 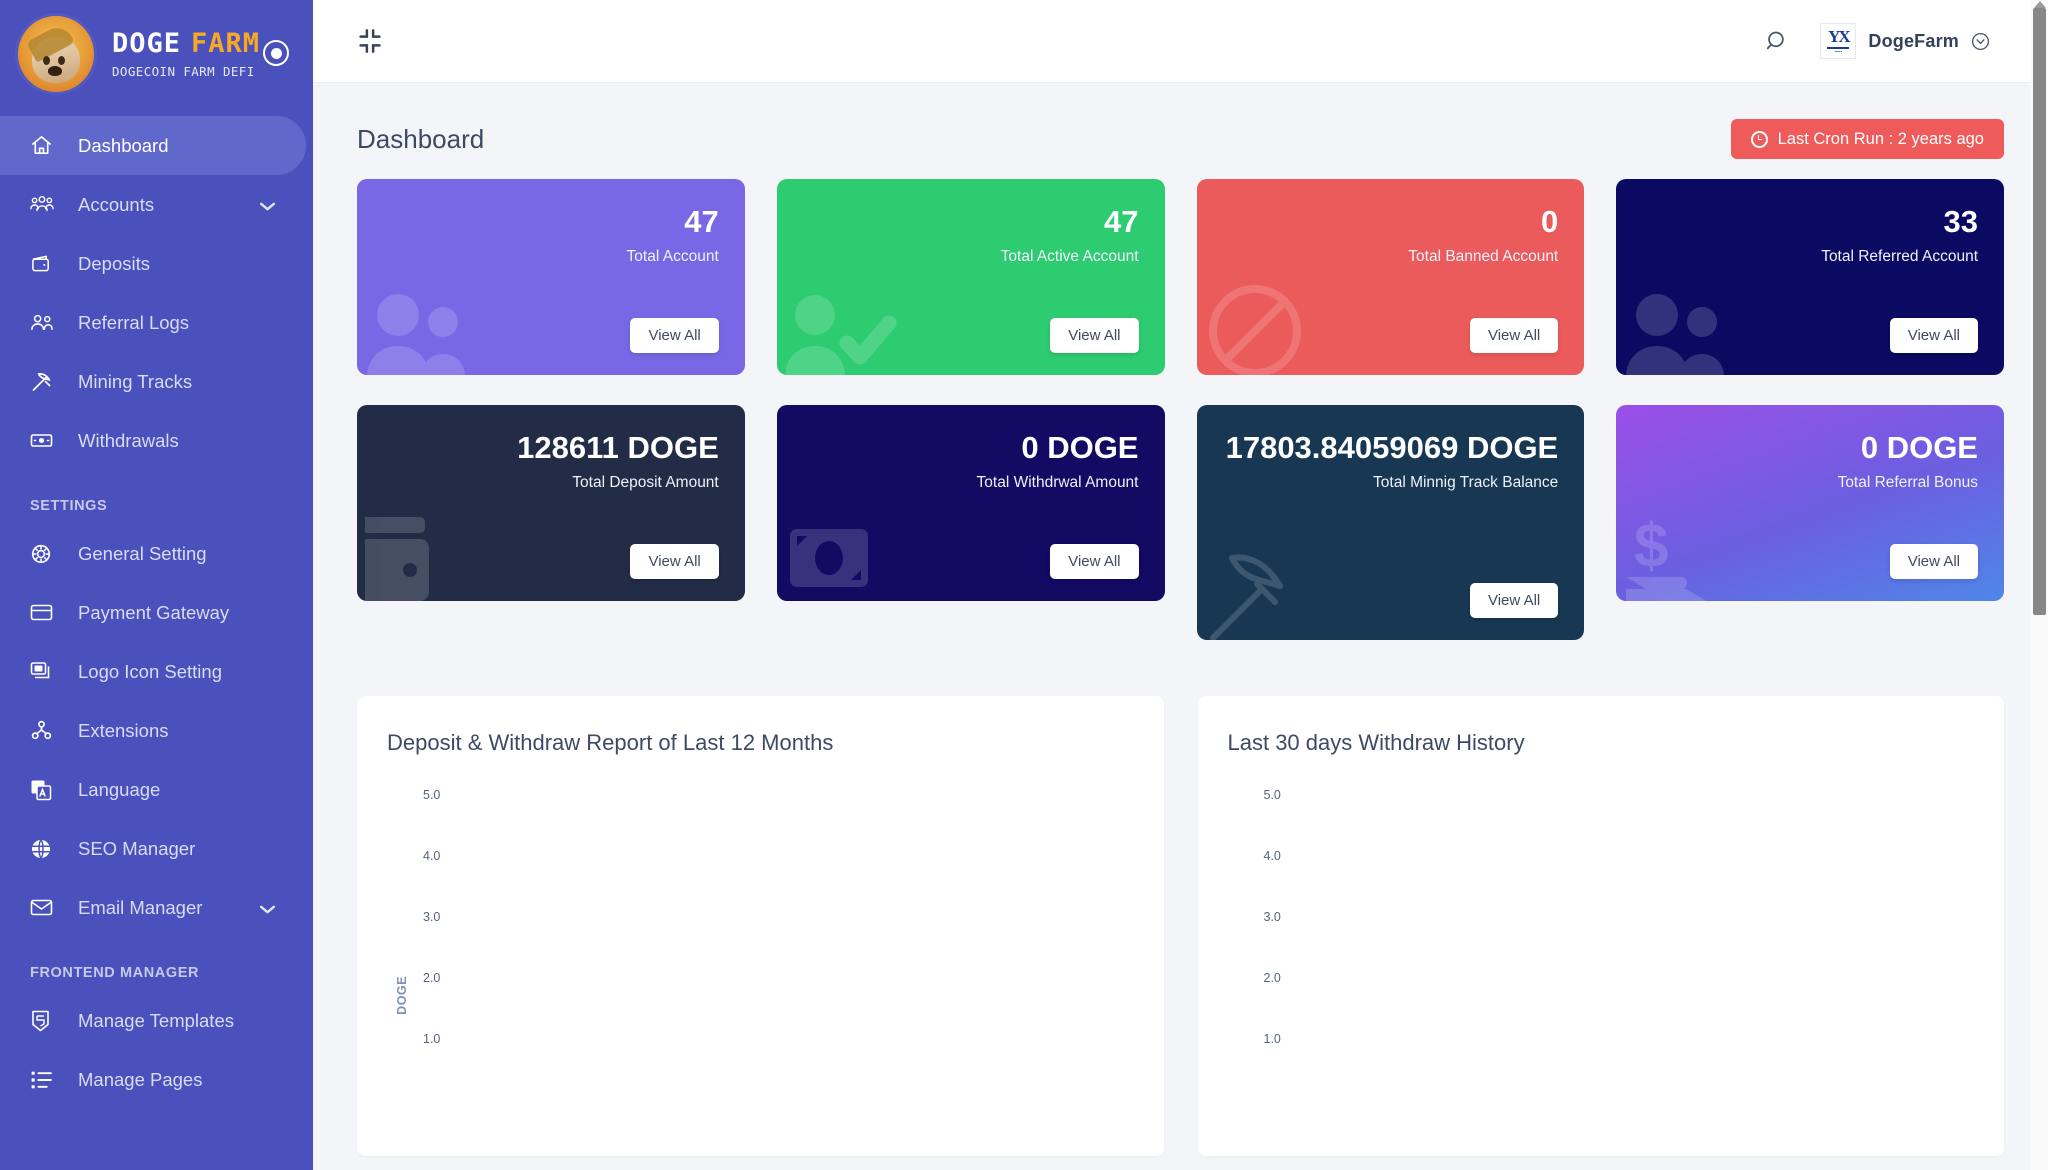 What do you see at coordinates (45, 908) in the screenshot?
I see `envelope-icon` at bounding box center [45, 908].